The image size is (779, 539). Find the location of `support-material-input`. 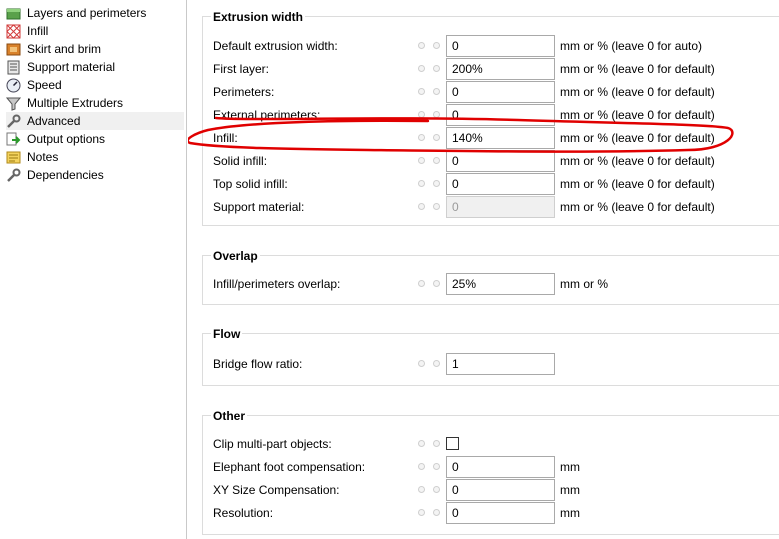

support-material-input is located at coordinates (500, 207).